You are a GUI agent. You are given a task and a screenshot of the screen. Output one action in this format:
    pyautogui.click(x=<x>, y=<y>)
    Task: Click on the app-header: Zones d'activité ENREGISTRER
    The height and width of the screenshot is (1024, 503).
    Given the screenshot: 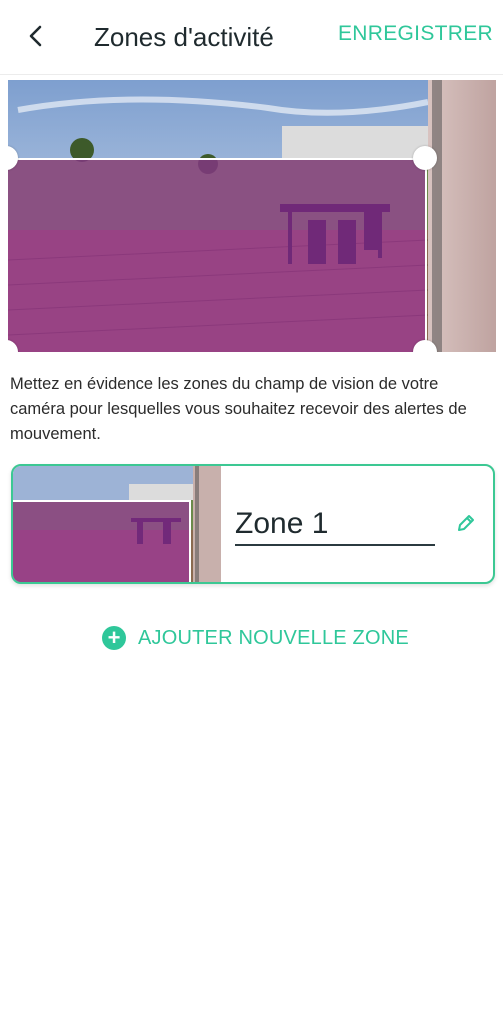 What is the action you would take?
    pyautogui.click(x=251, y=37)
    